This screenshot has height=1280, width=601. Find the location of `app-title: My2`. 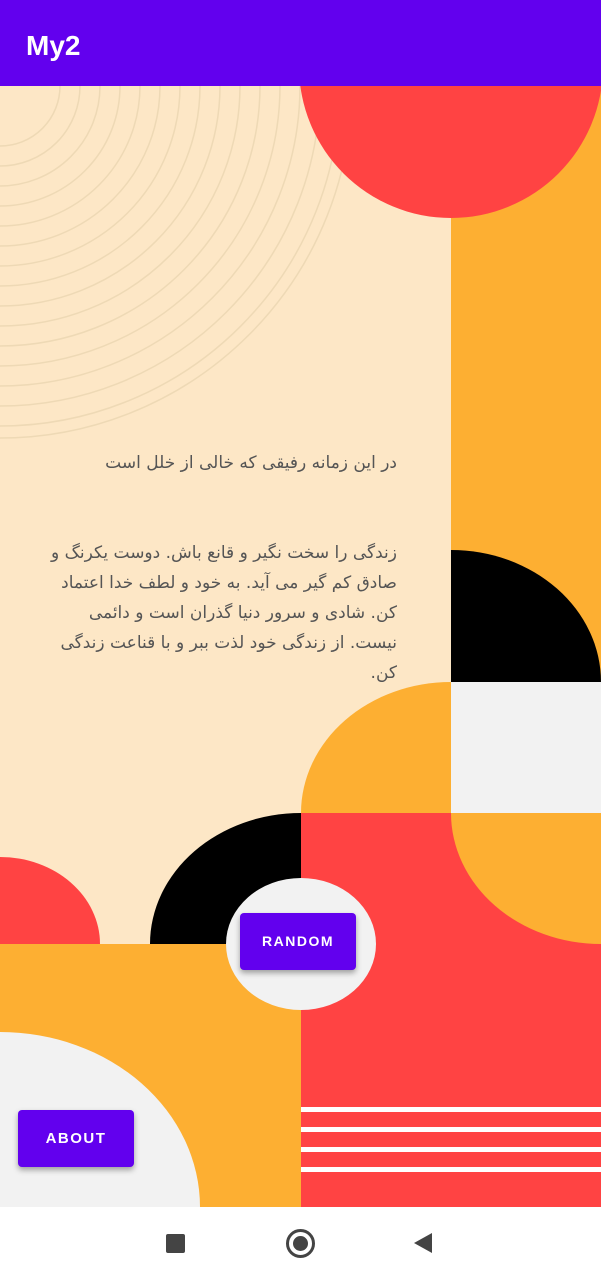

app-title: My2 is located at coordinates (53, 45).